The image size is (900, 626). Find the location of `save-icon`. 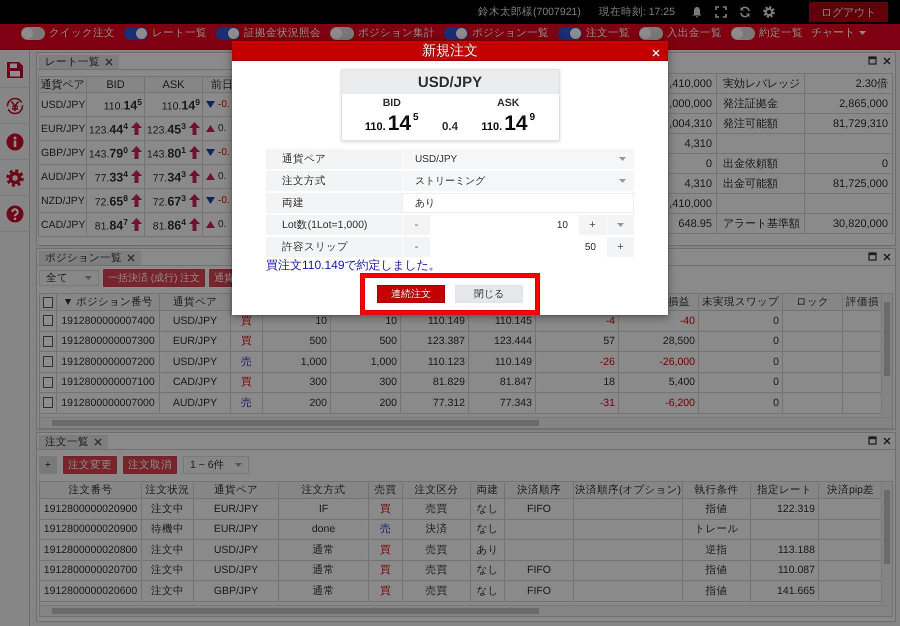

save-icon is located at coordinates (15, 69).